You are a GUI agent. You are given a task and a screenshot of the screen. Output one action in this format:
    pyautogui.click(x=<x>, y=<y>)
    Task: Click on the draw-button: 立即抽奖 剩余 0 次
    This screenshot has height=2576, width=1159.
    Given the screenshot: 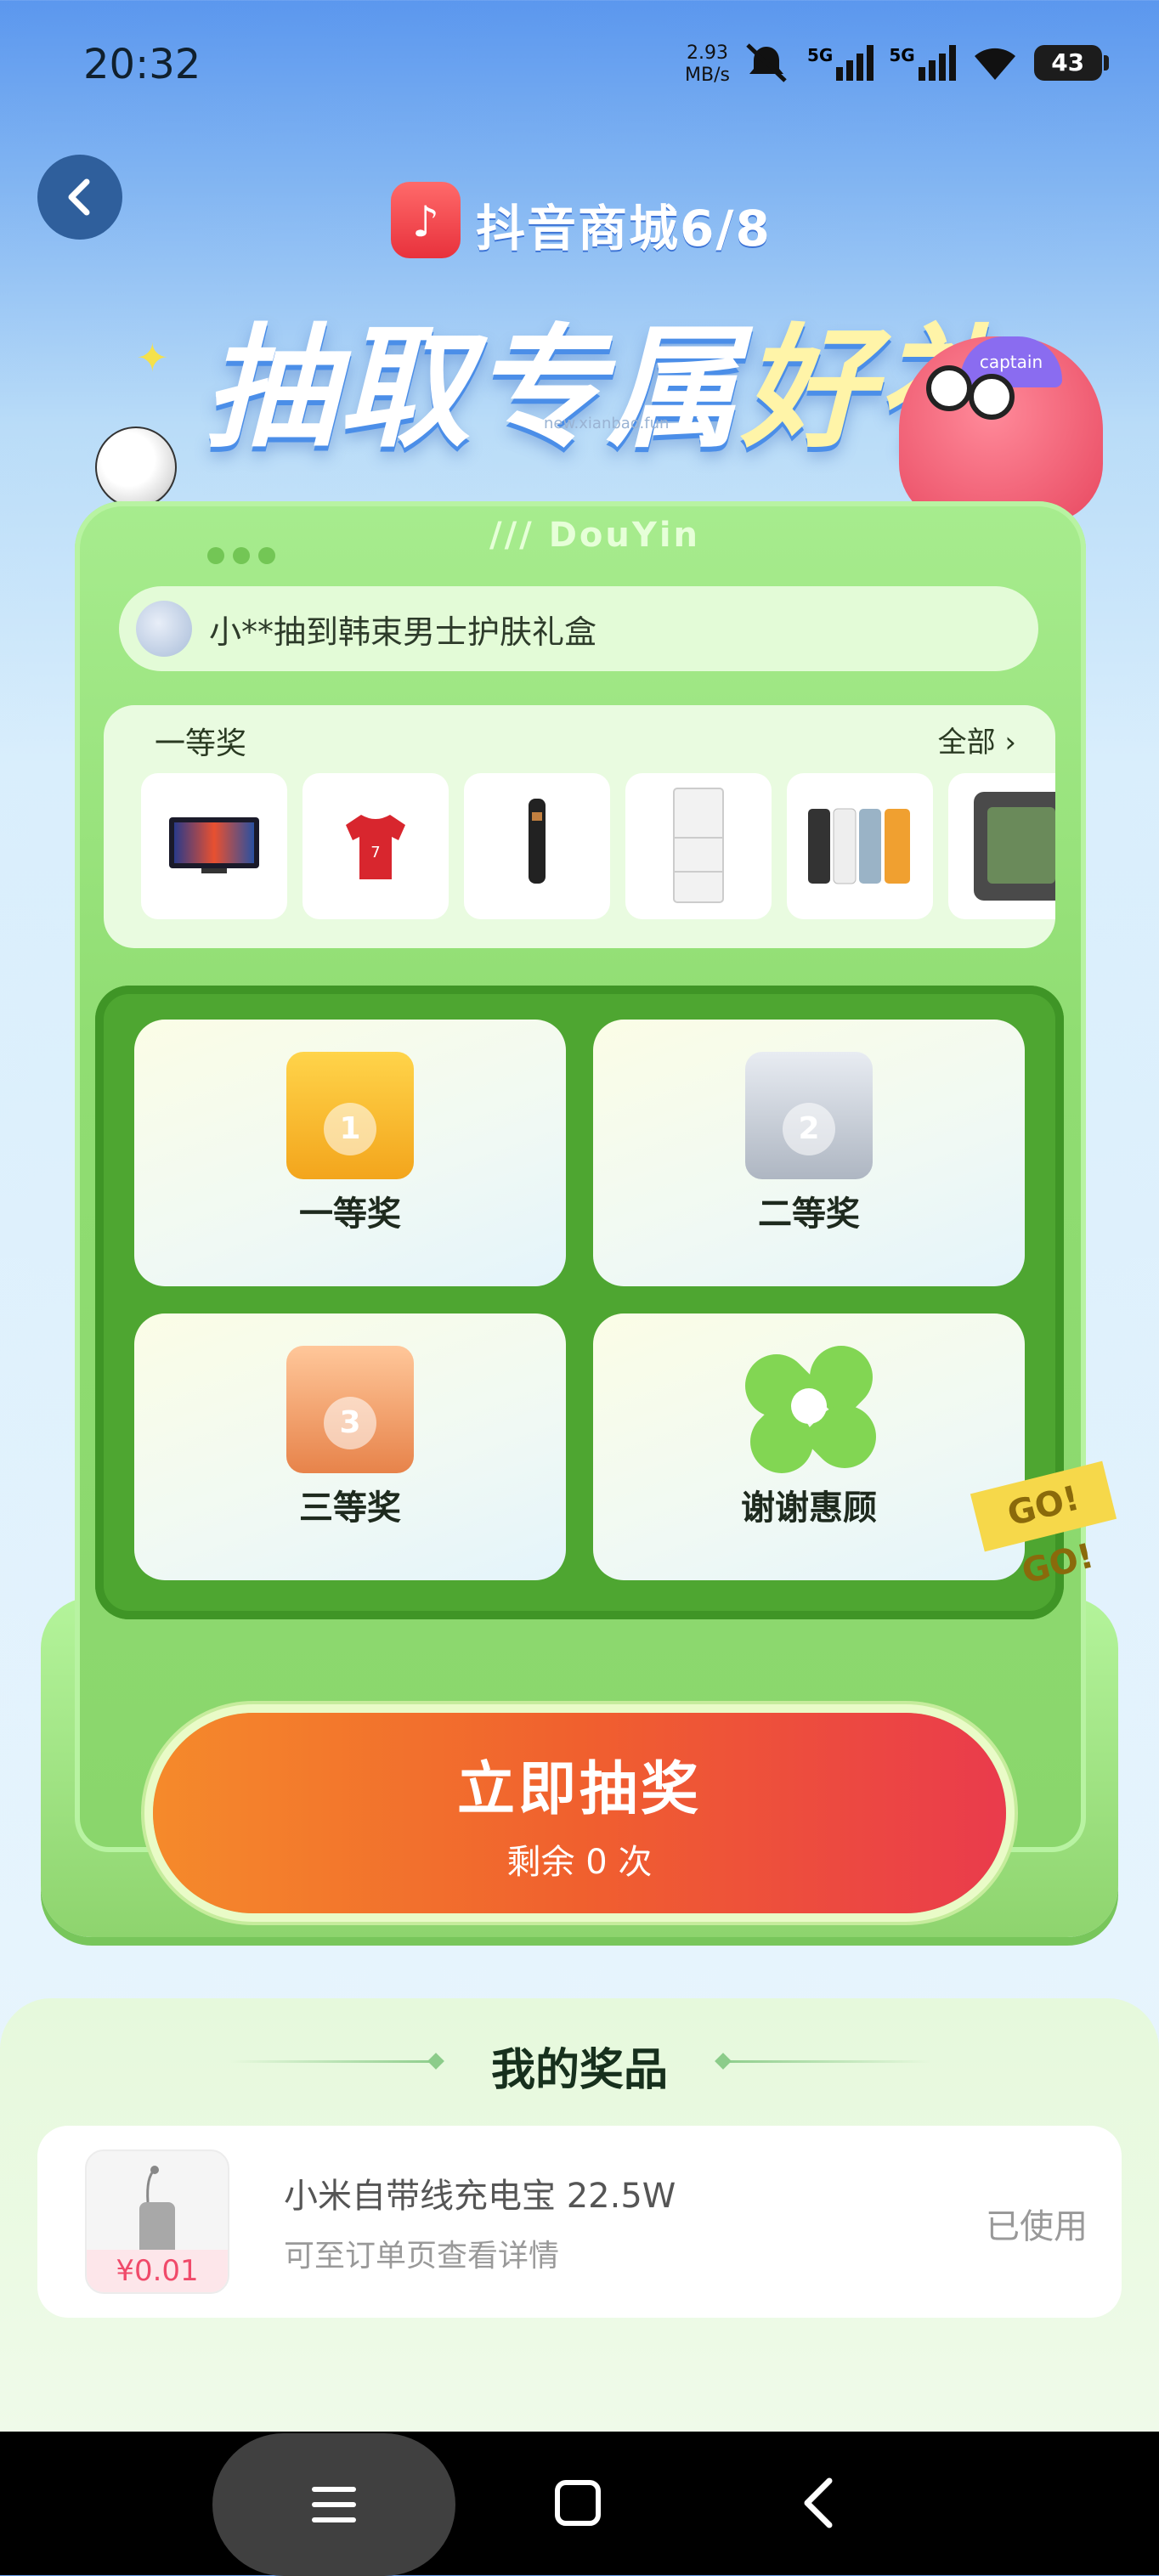 What is the action you would take?
    pyautogui.click(x=579, y=1813)
    